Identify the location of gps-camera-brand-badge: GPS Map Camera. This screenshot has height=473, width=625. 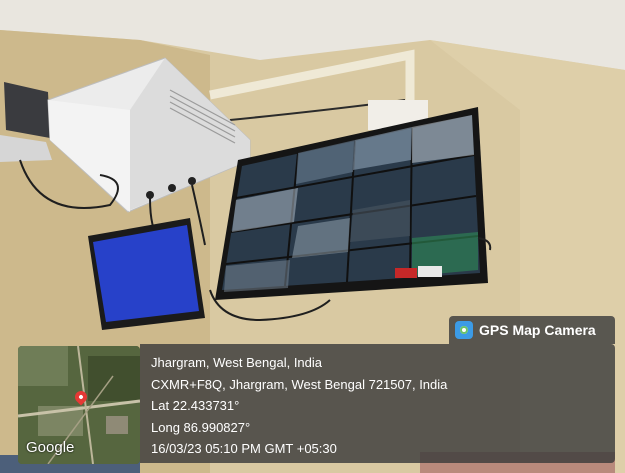
(532, 330).